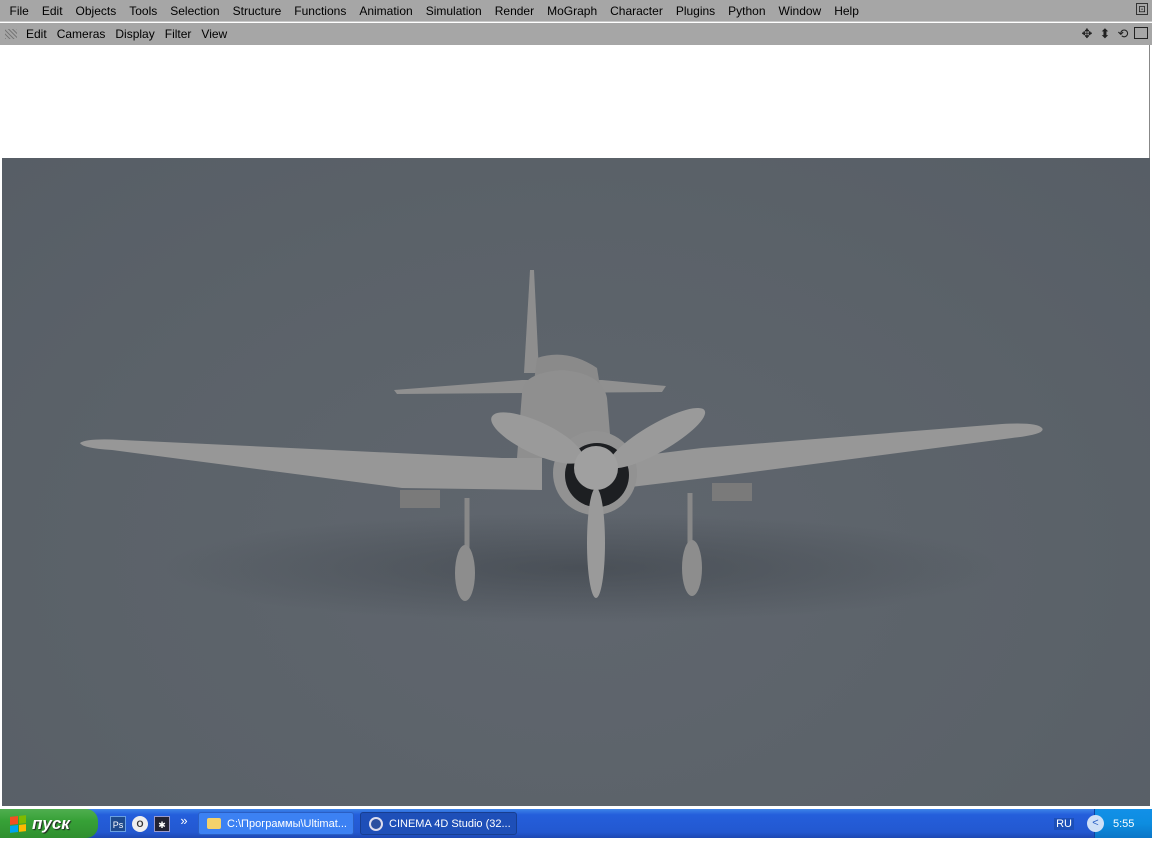 The width and height of the screenshot is (1152, 864). What do you see at coordinates (747, 11) in the screenshot?
I see `menu-python: Python` at bounding box center [747, 11].